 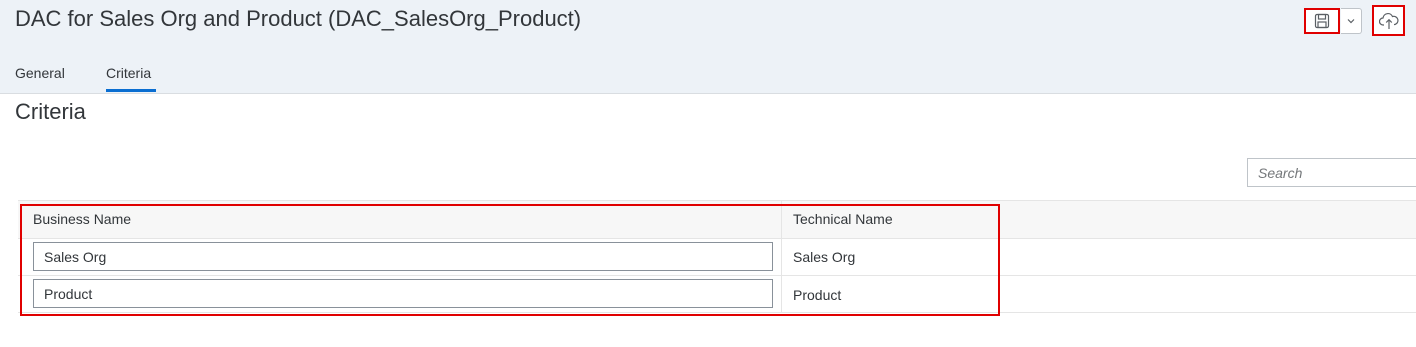 I want to click on column-header-business-name: Business Name, so click(x=82, y=219).